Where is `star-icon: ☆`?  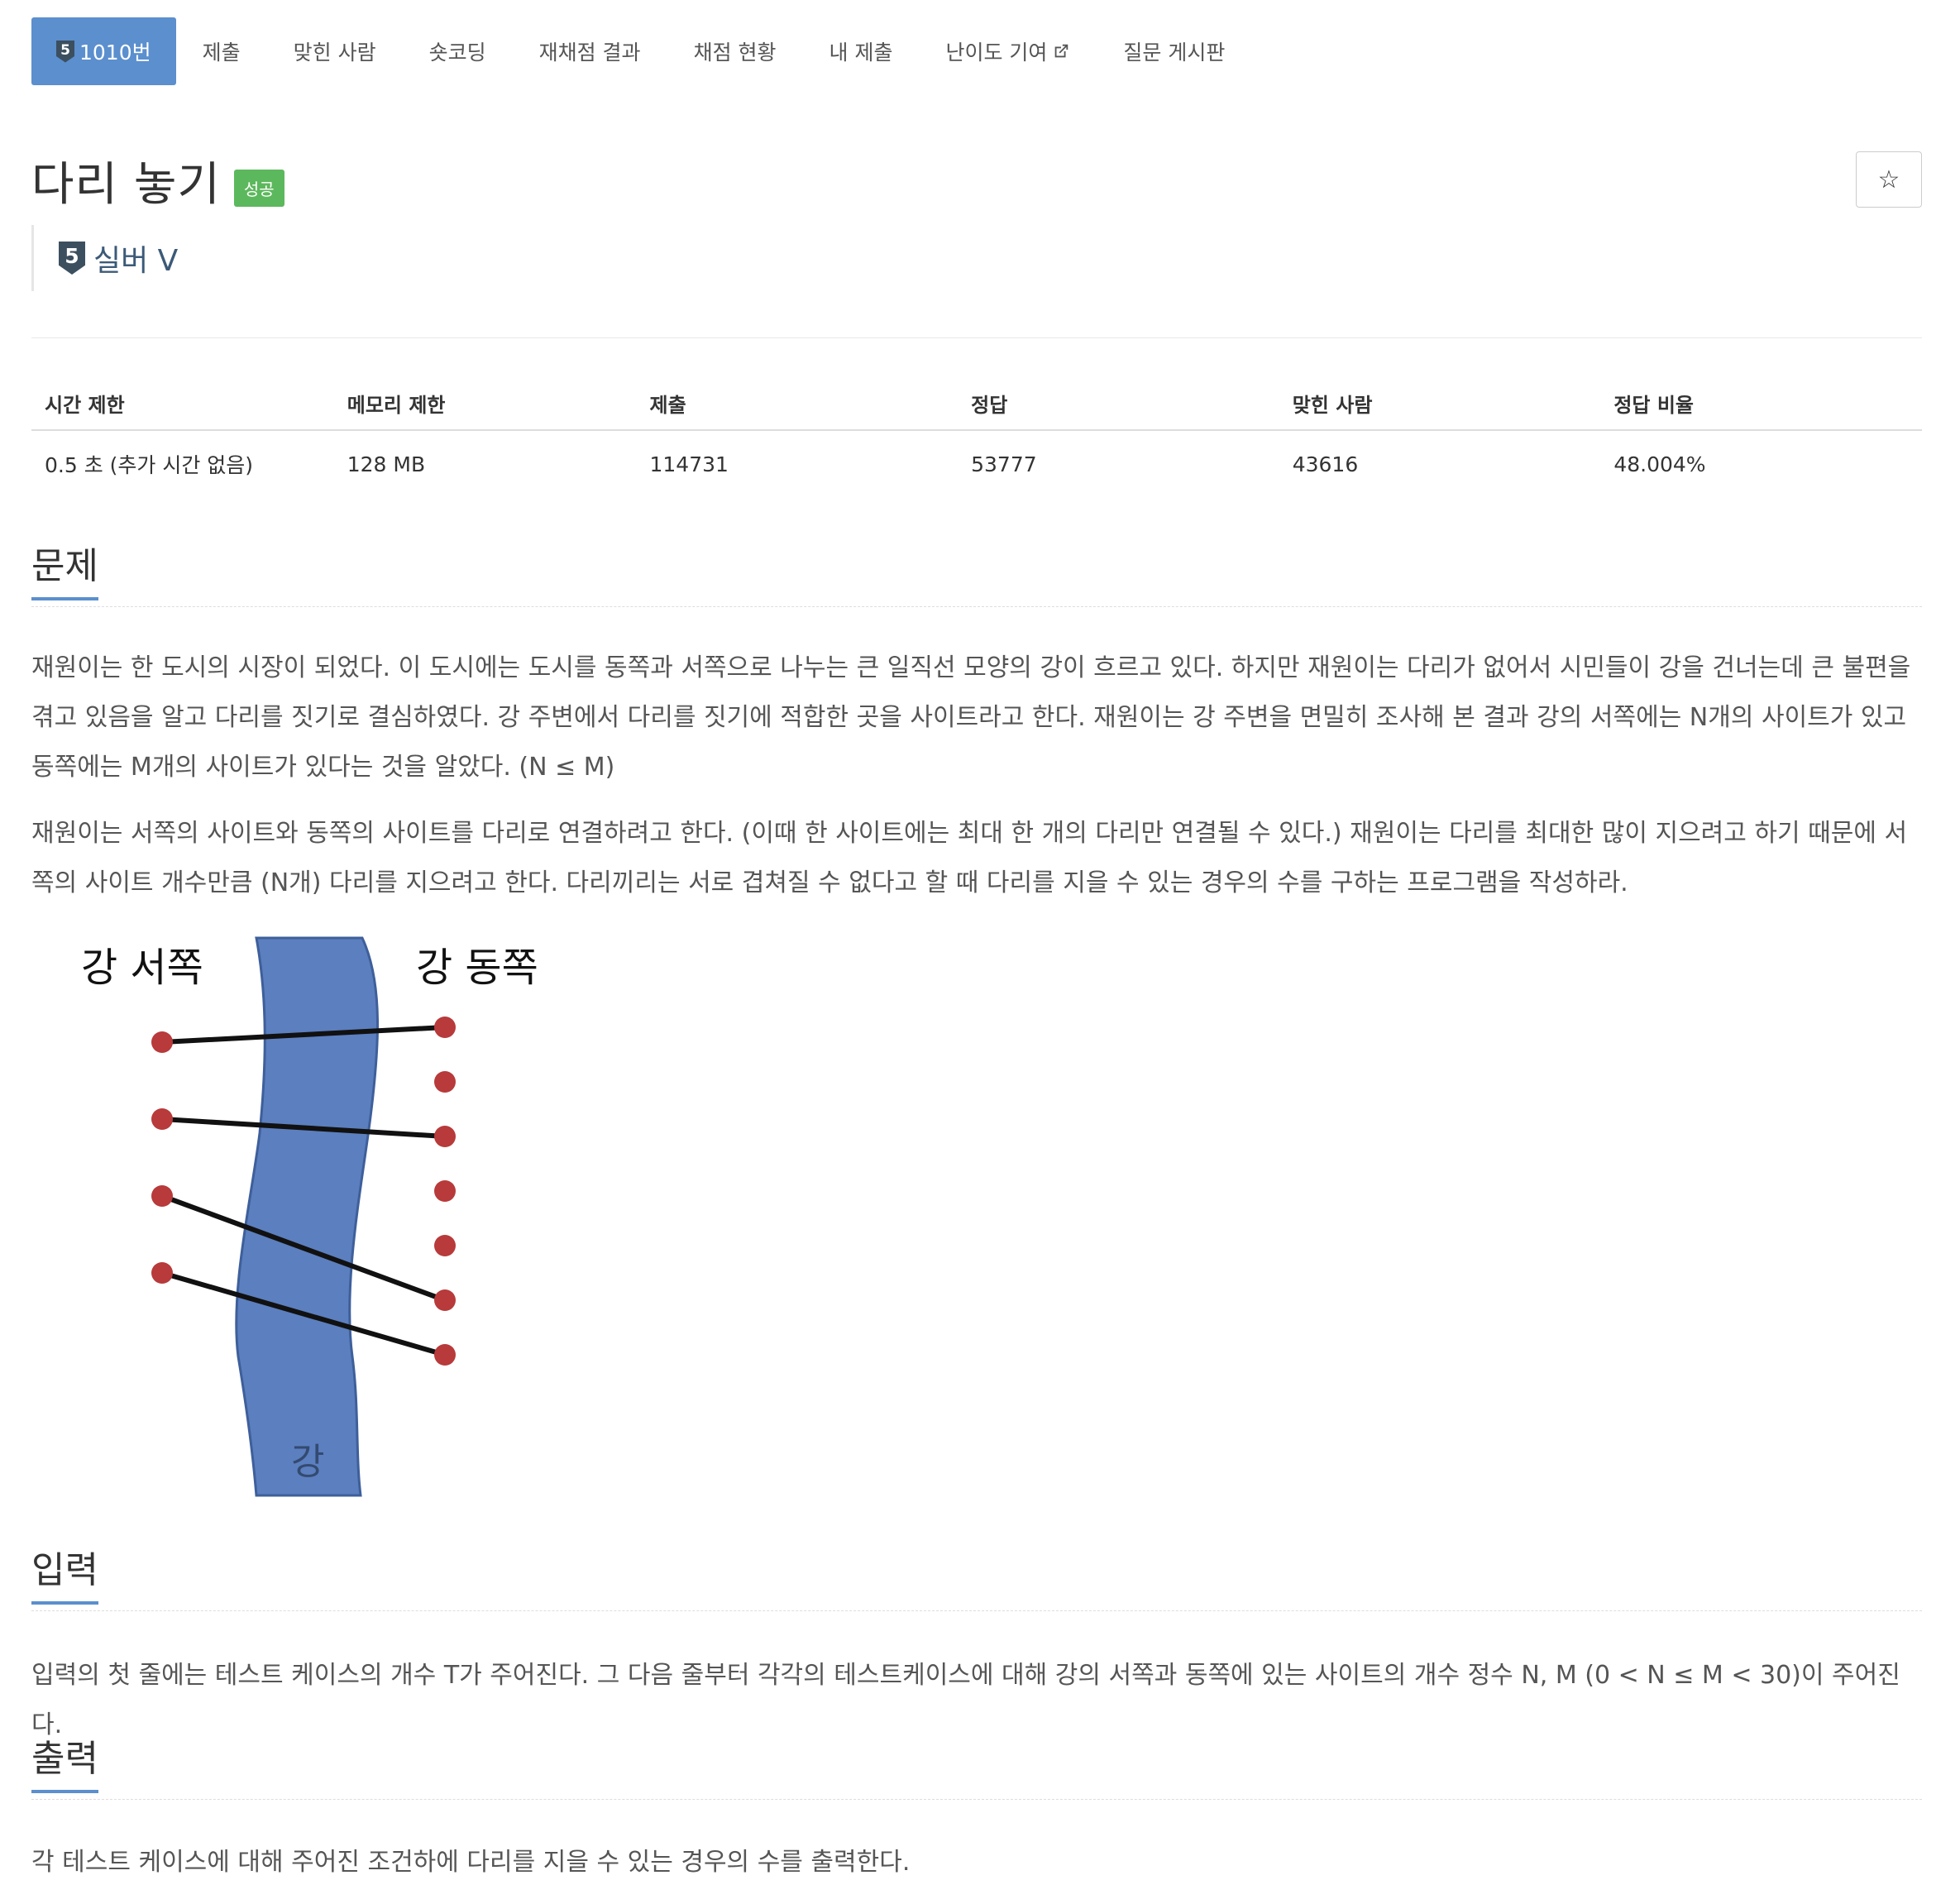 star-icon: ☆ is located at coordinates (1888, 179).